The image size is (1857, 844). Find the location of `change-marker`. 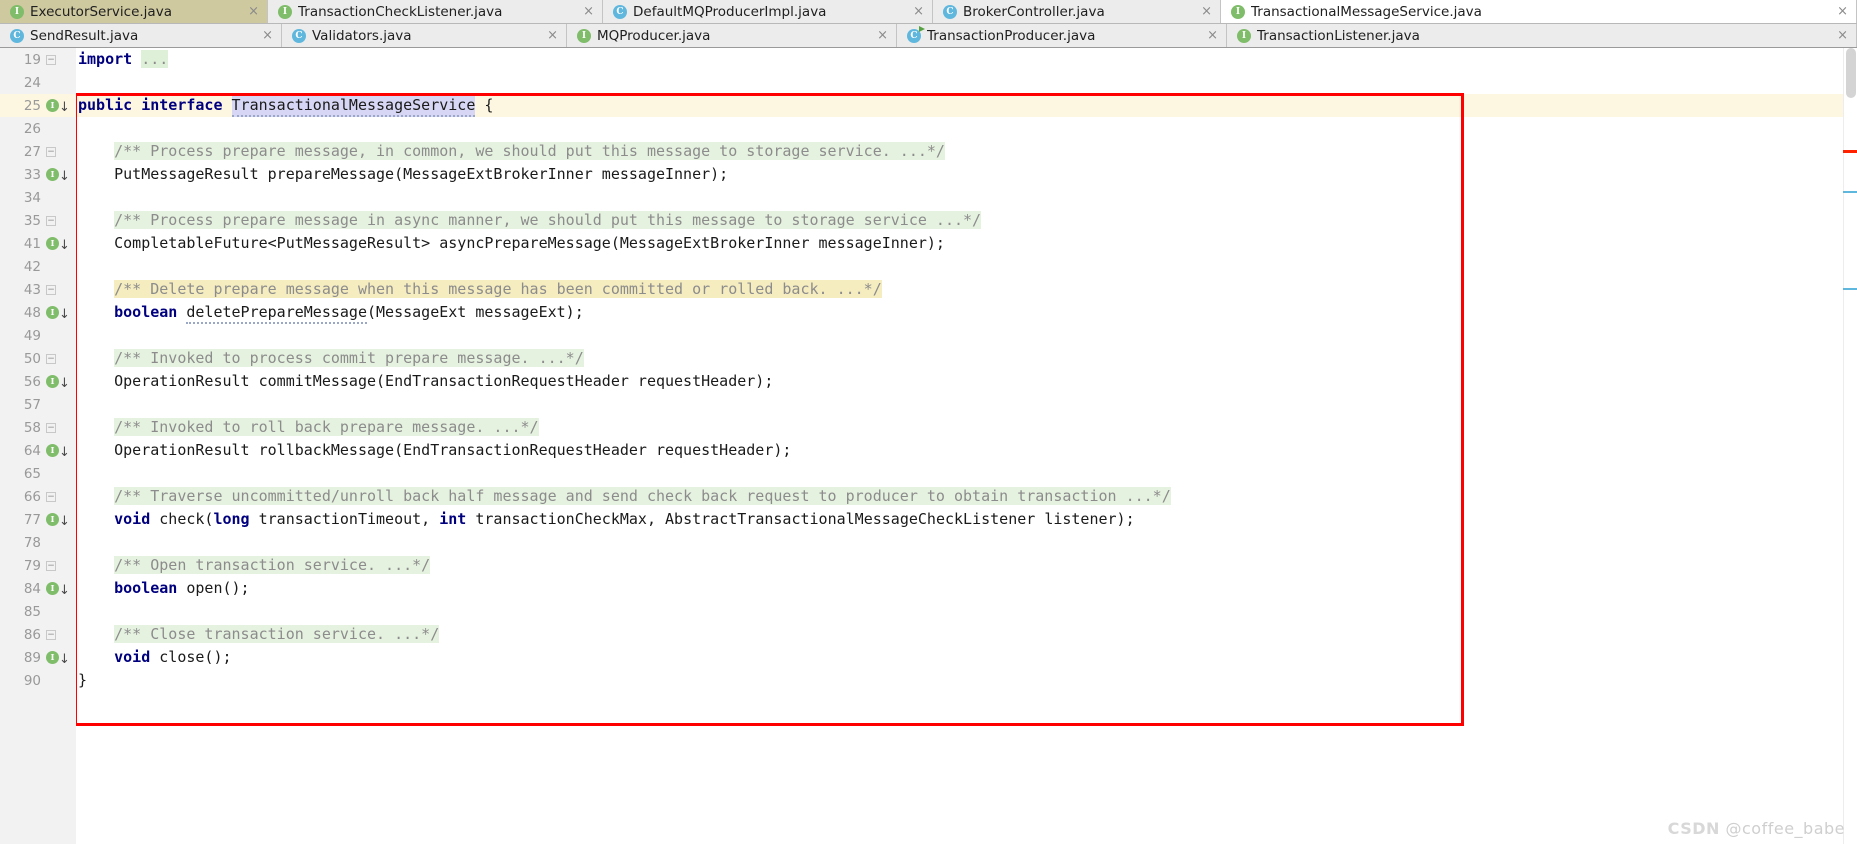

change-marker is located at coordinates (1850, 289).